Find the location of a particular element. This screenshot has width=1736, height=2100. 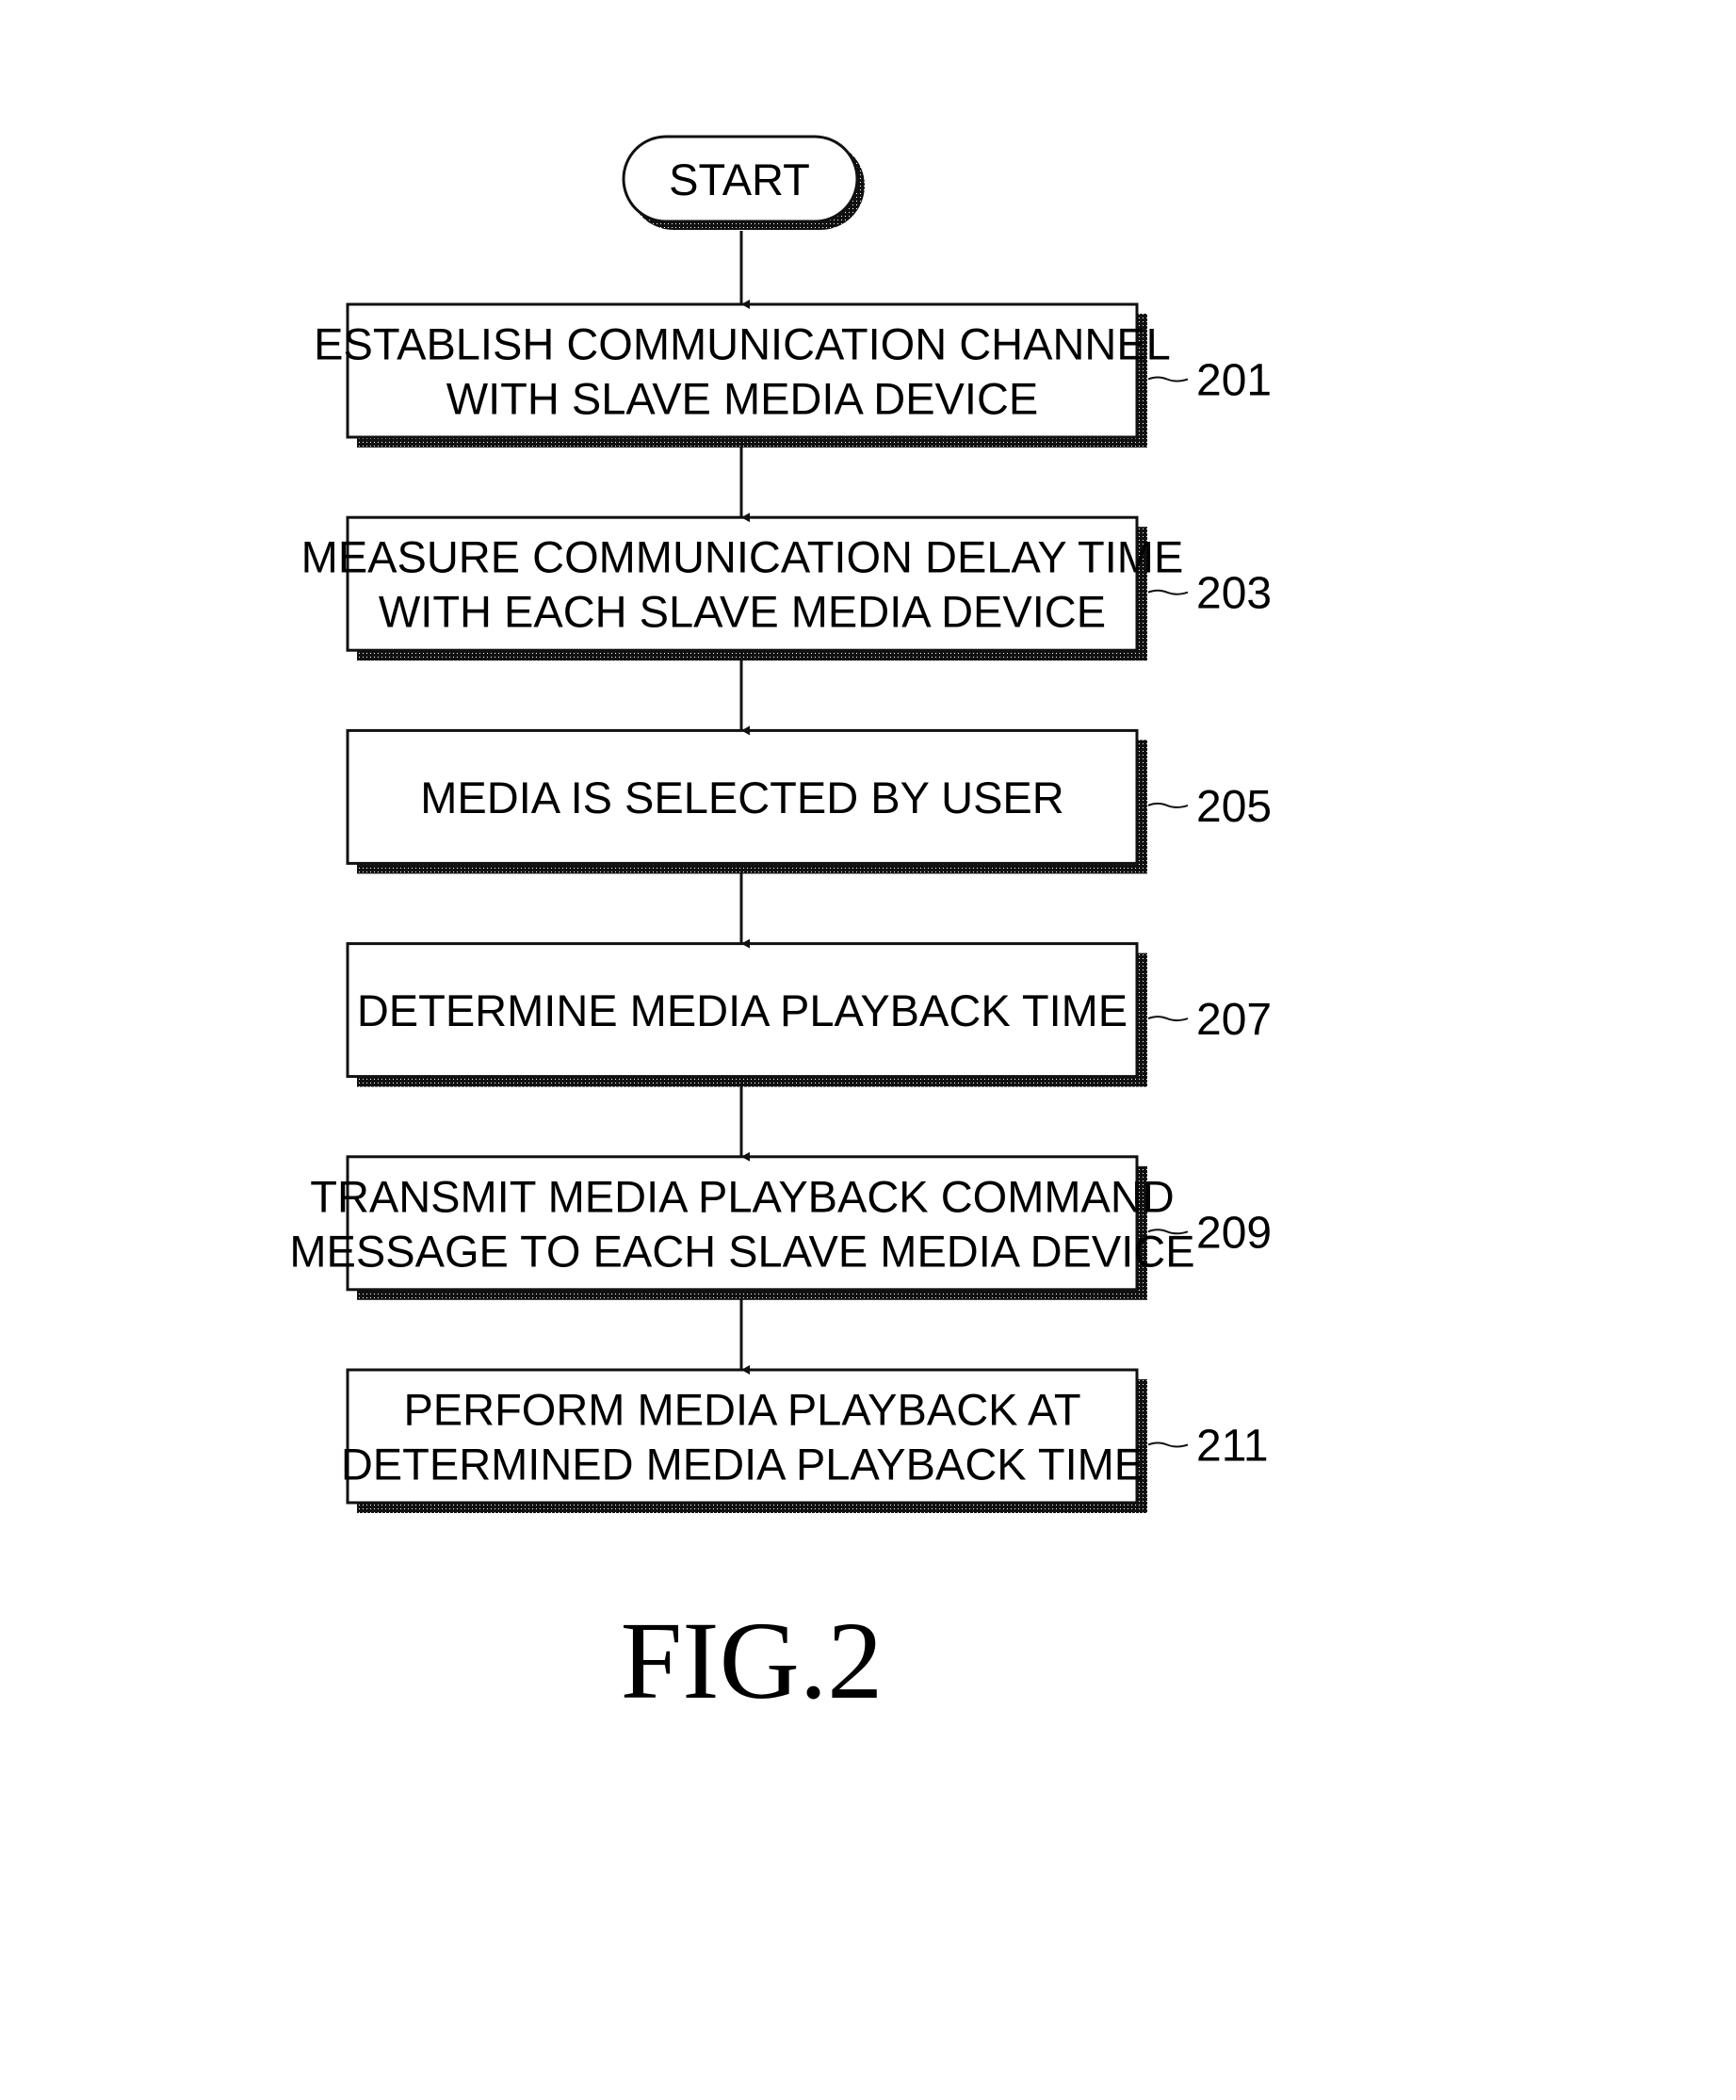

step-text-line: DETERMINED MEDIA PLAYBACK TIME is located at coordinates (742, 1465).